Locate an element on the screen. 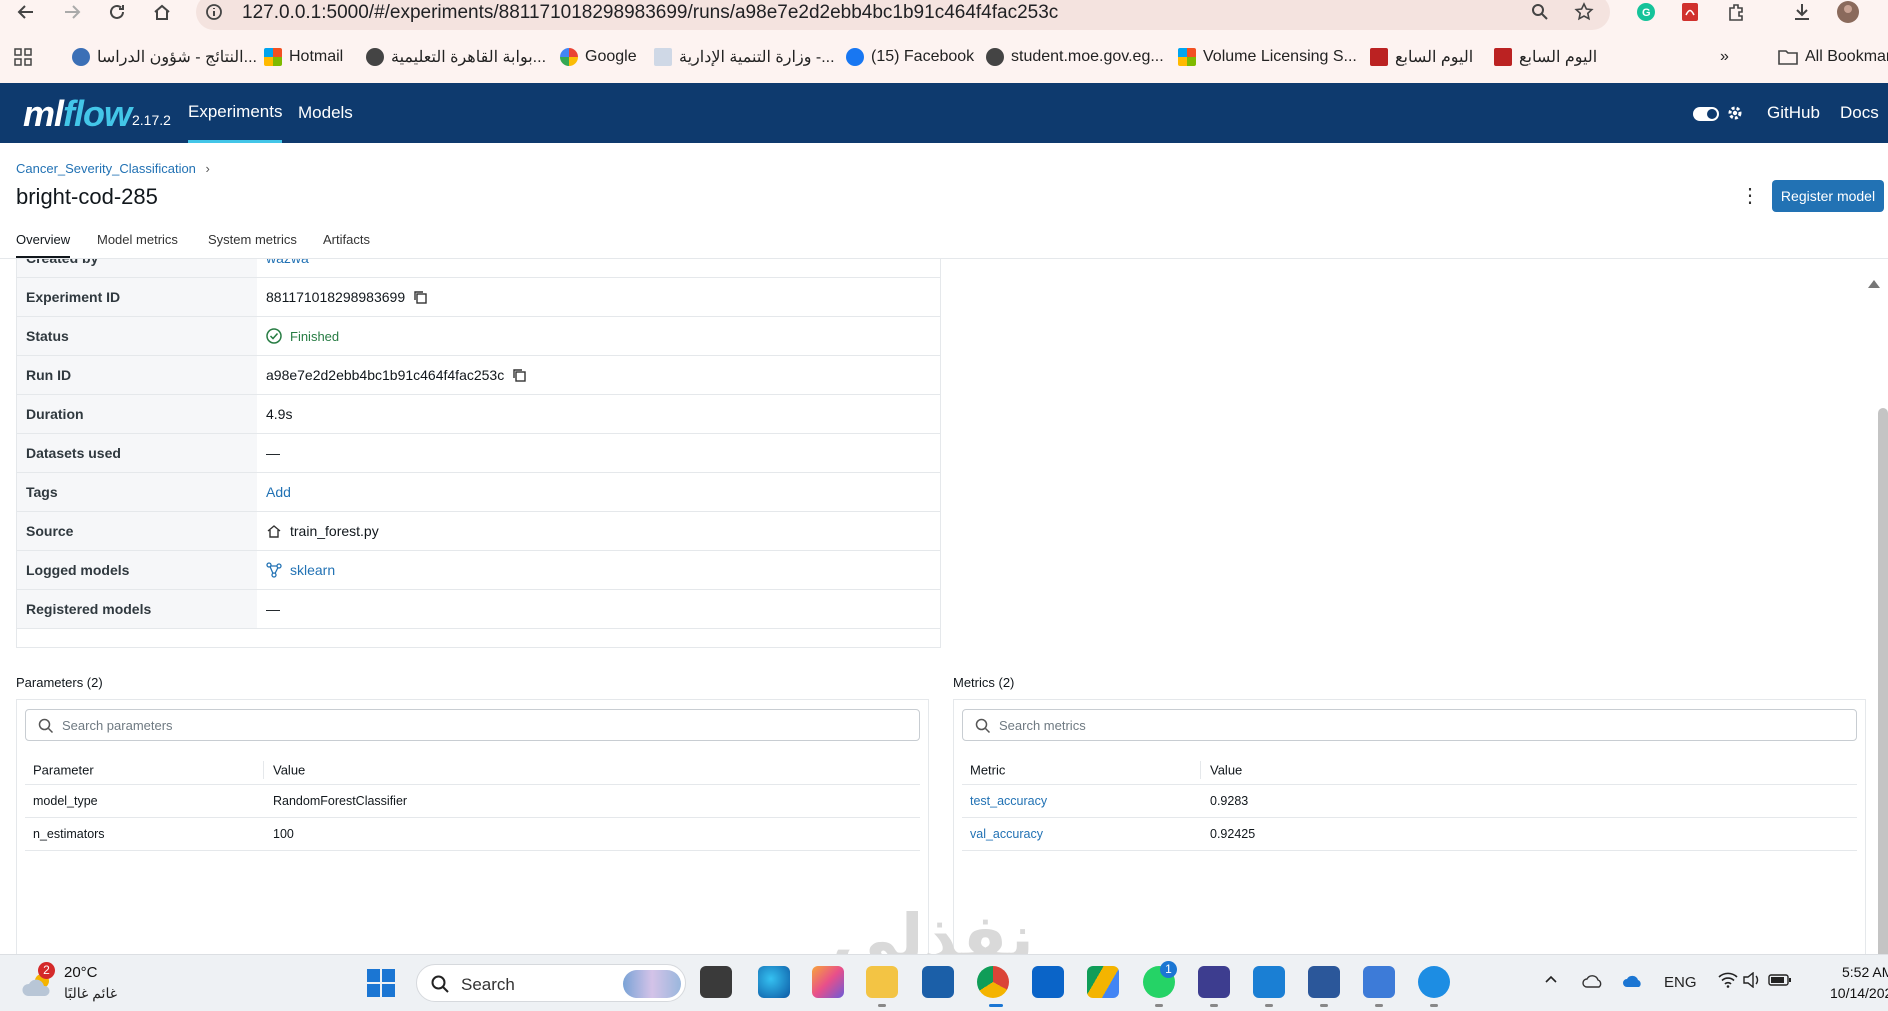  cloud-icon is located at coordinates (1593, 980).